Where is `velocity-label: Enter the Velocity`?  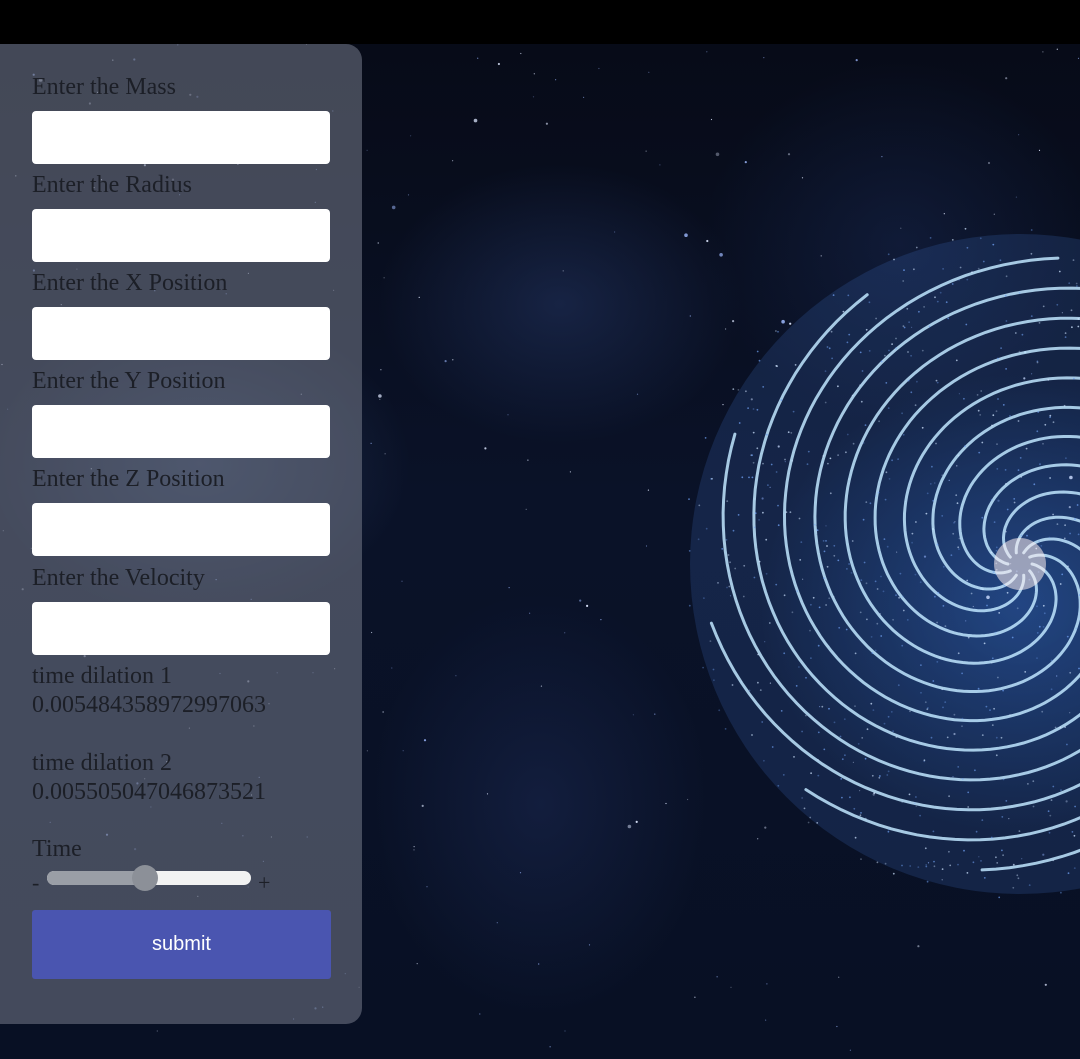
velocity-label: Enter the Velocity is located at coordinates (118, 578).